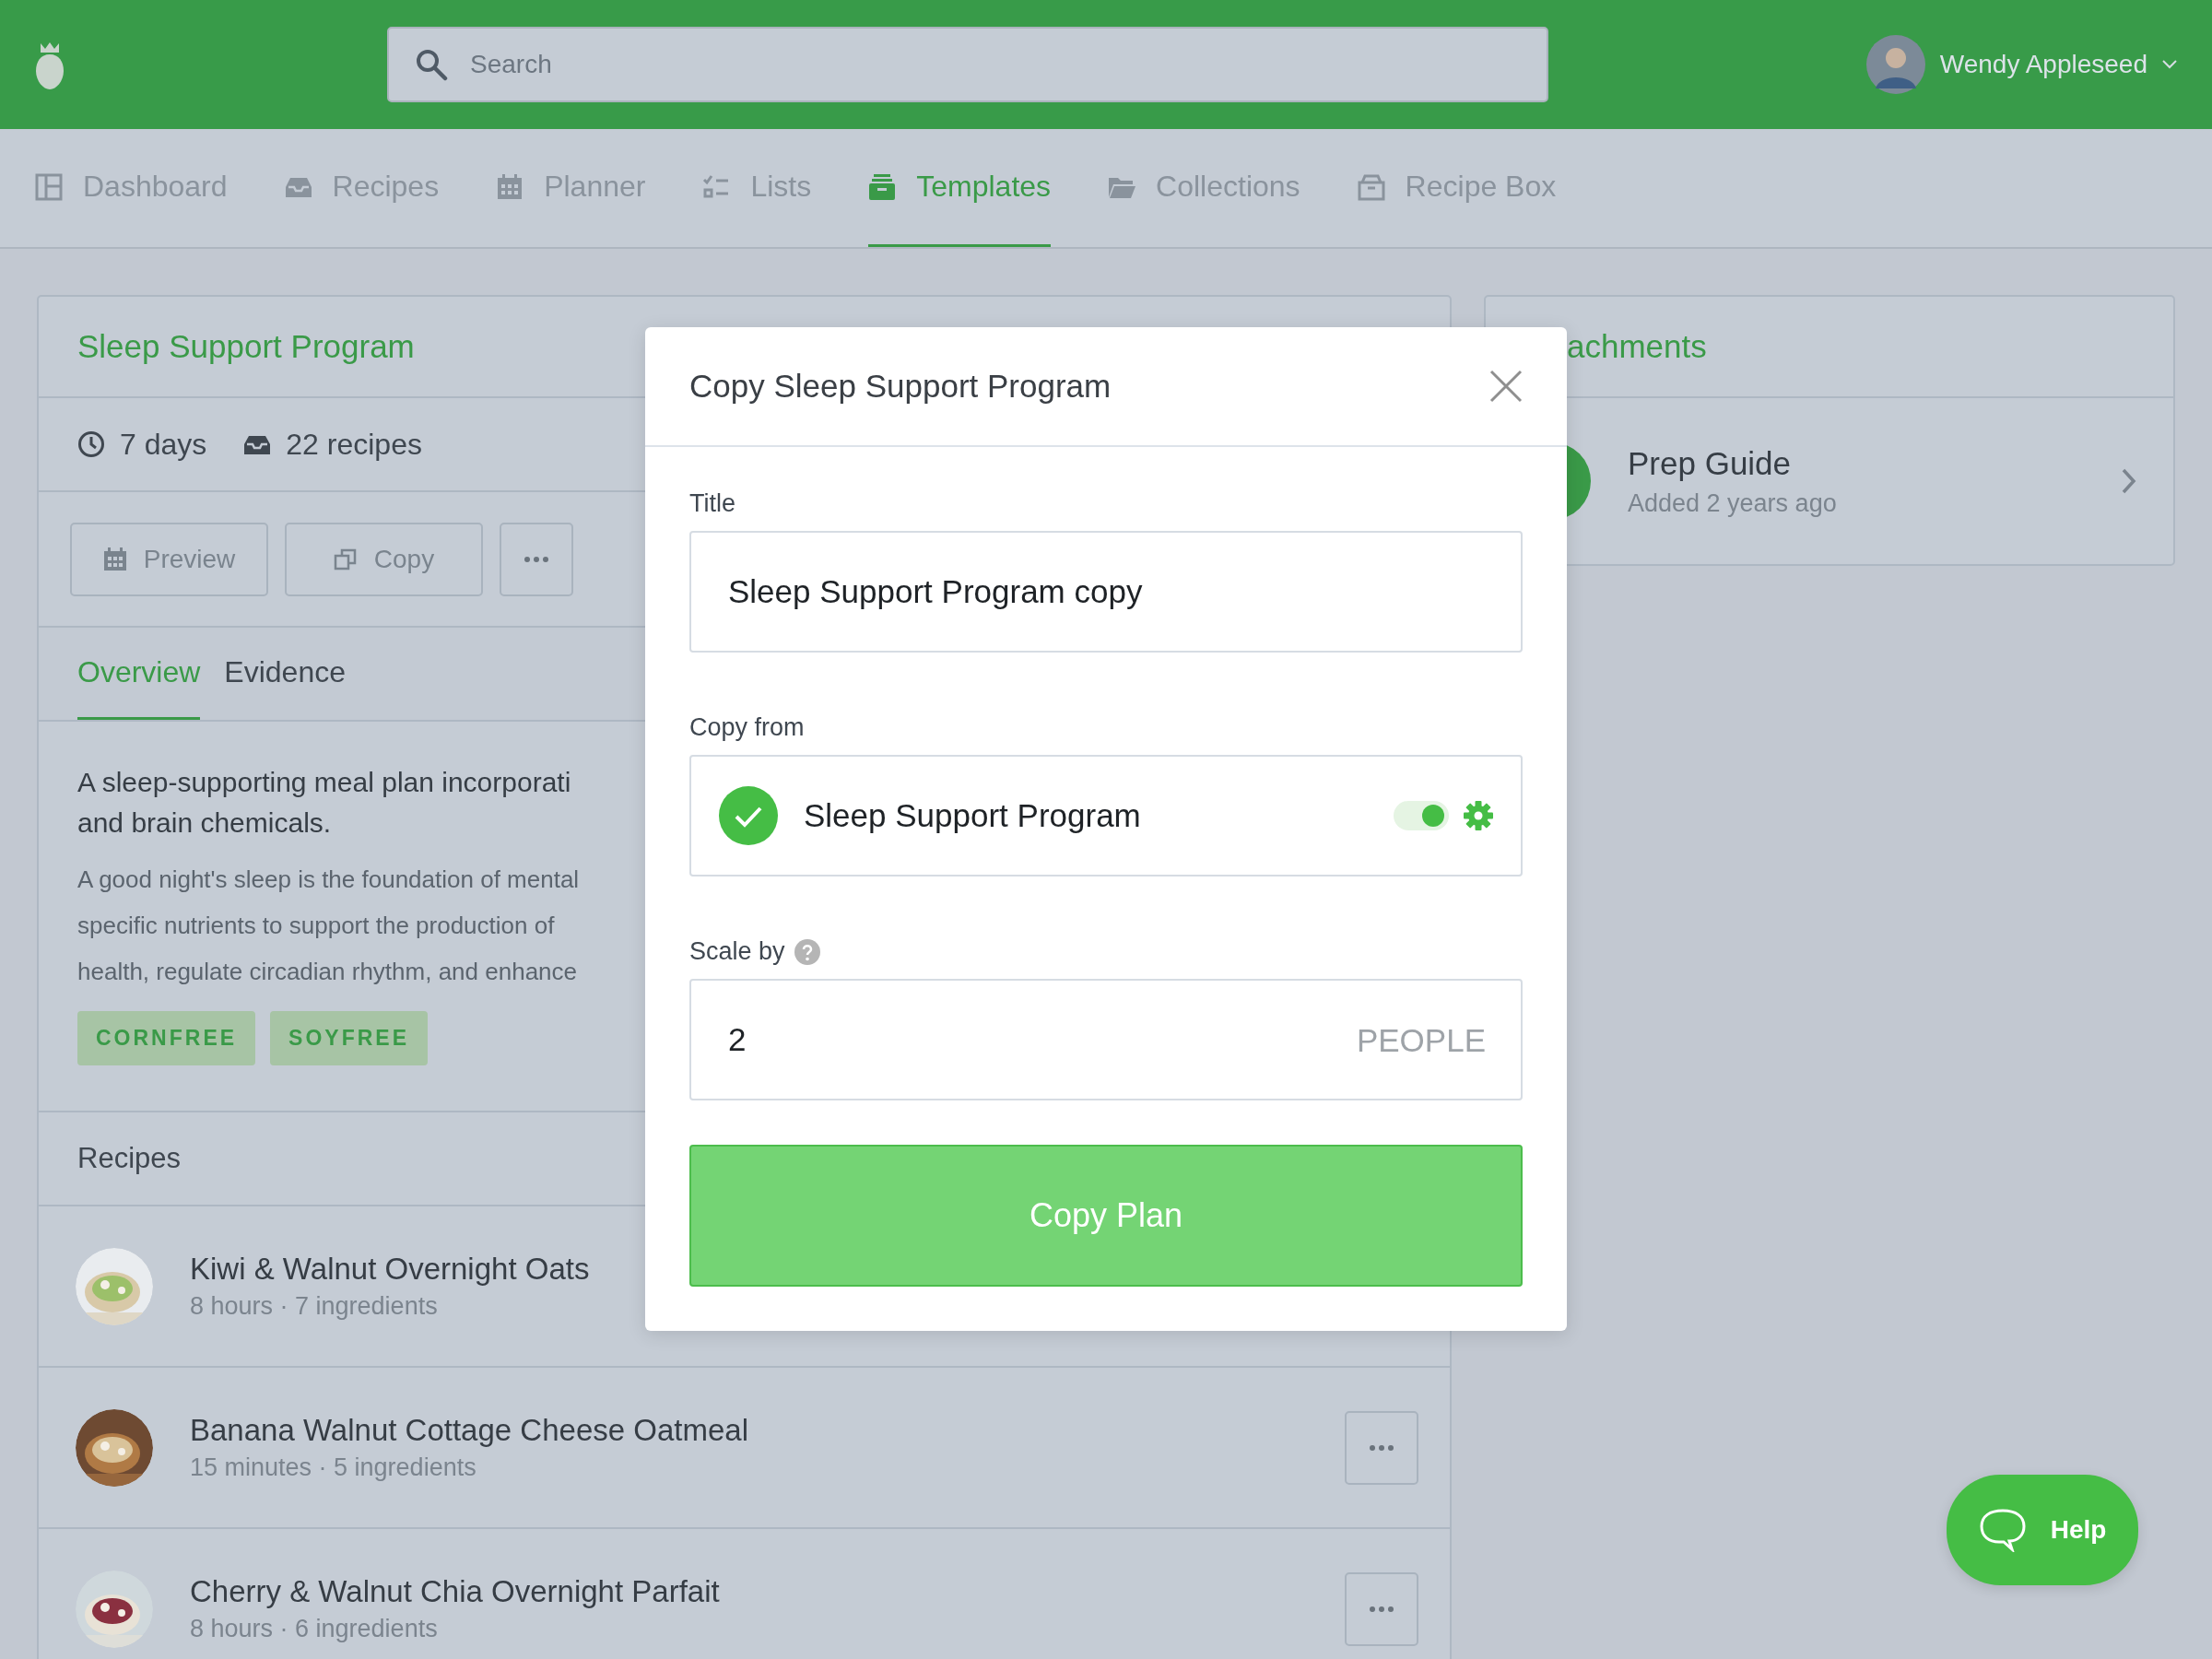  Describe the element at coordinates (362, 188) in the screenshot. I see `nav-tab: Recipes` at that location.